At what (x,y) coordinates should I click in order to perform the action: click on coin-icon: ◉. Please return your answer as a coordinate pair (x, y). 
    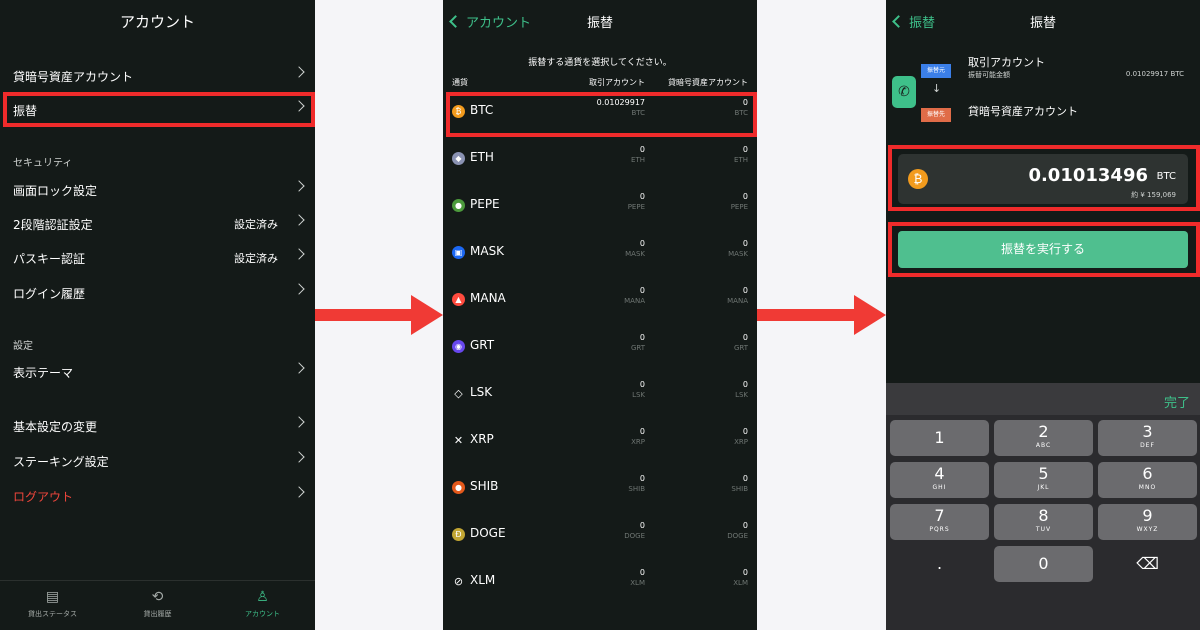
    Looking at the image, I should click on (458, 346).